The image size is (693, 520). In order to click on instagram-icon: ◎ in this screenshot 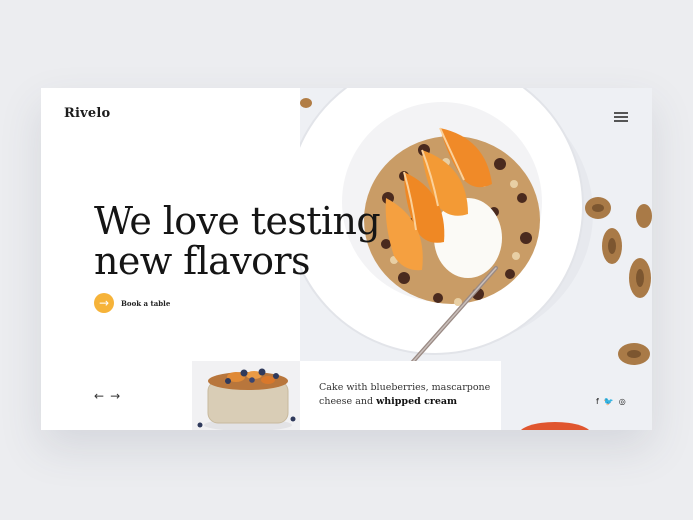, I will do `click(622, 401)`.